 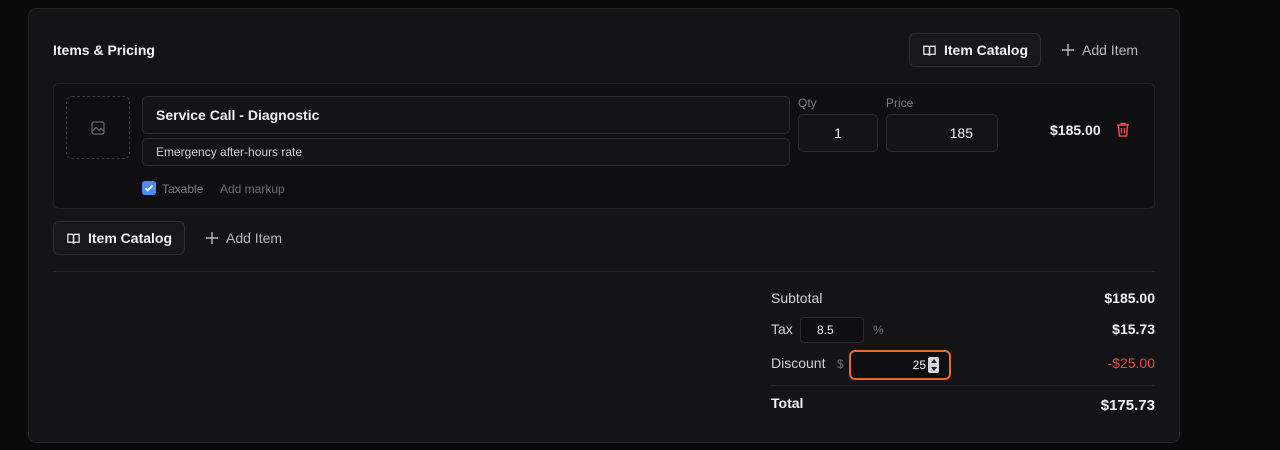 I want to click on item-catalog-button-bottom: Item Catalog, so click(x=119, y=238).